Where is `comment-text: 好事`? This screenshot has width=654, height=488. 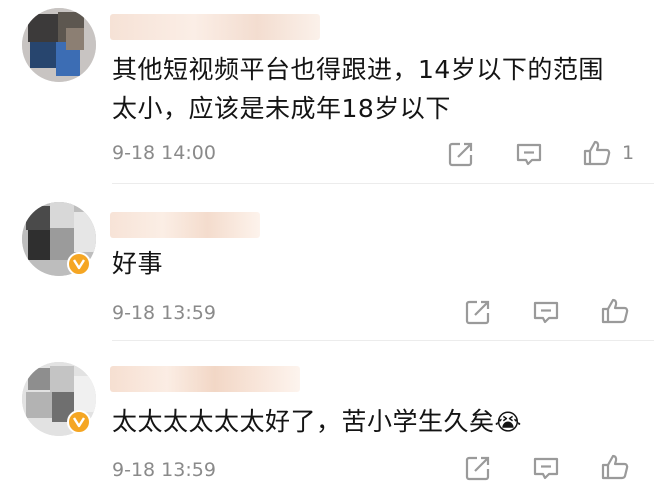 comment-text: 好事 is located at coordinates (138, 263).